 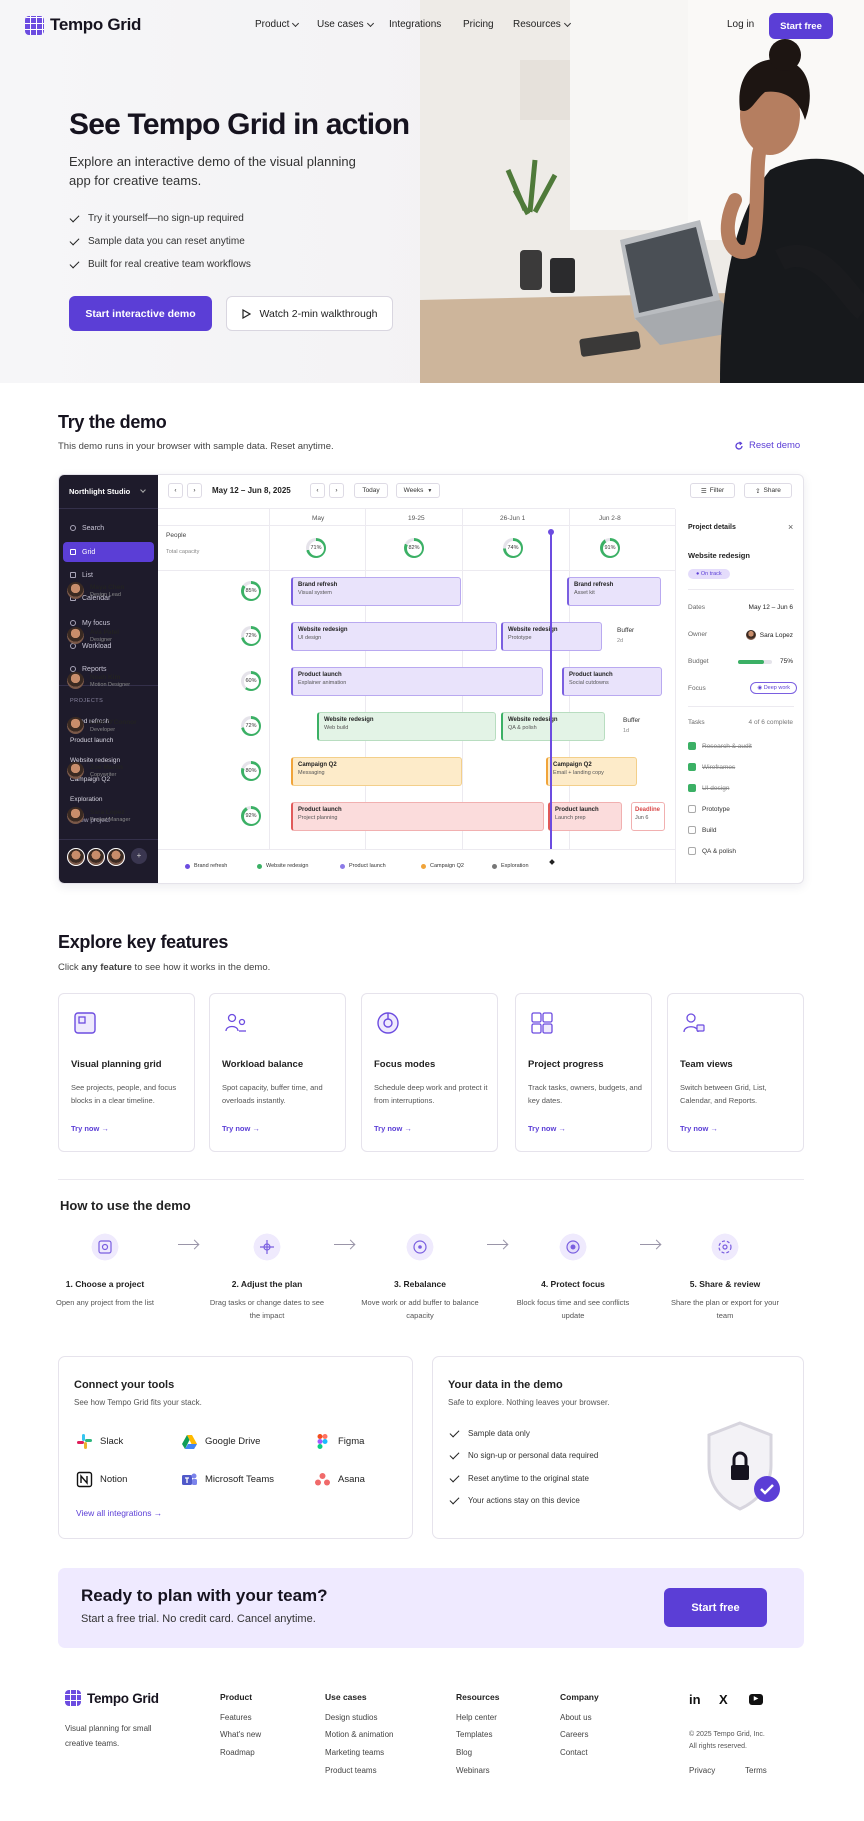 I want to click on task-bar: Campaign Q2 Email + landing copy, so click(x=591, y=771).